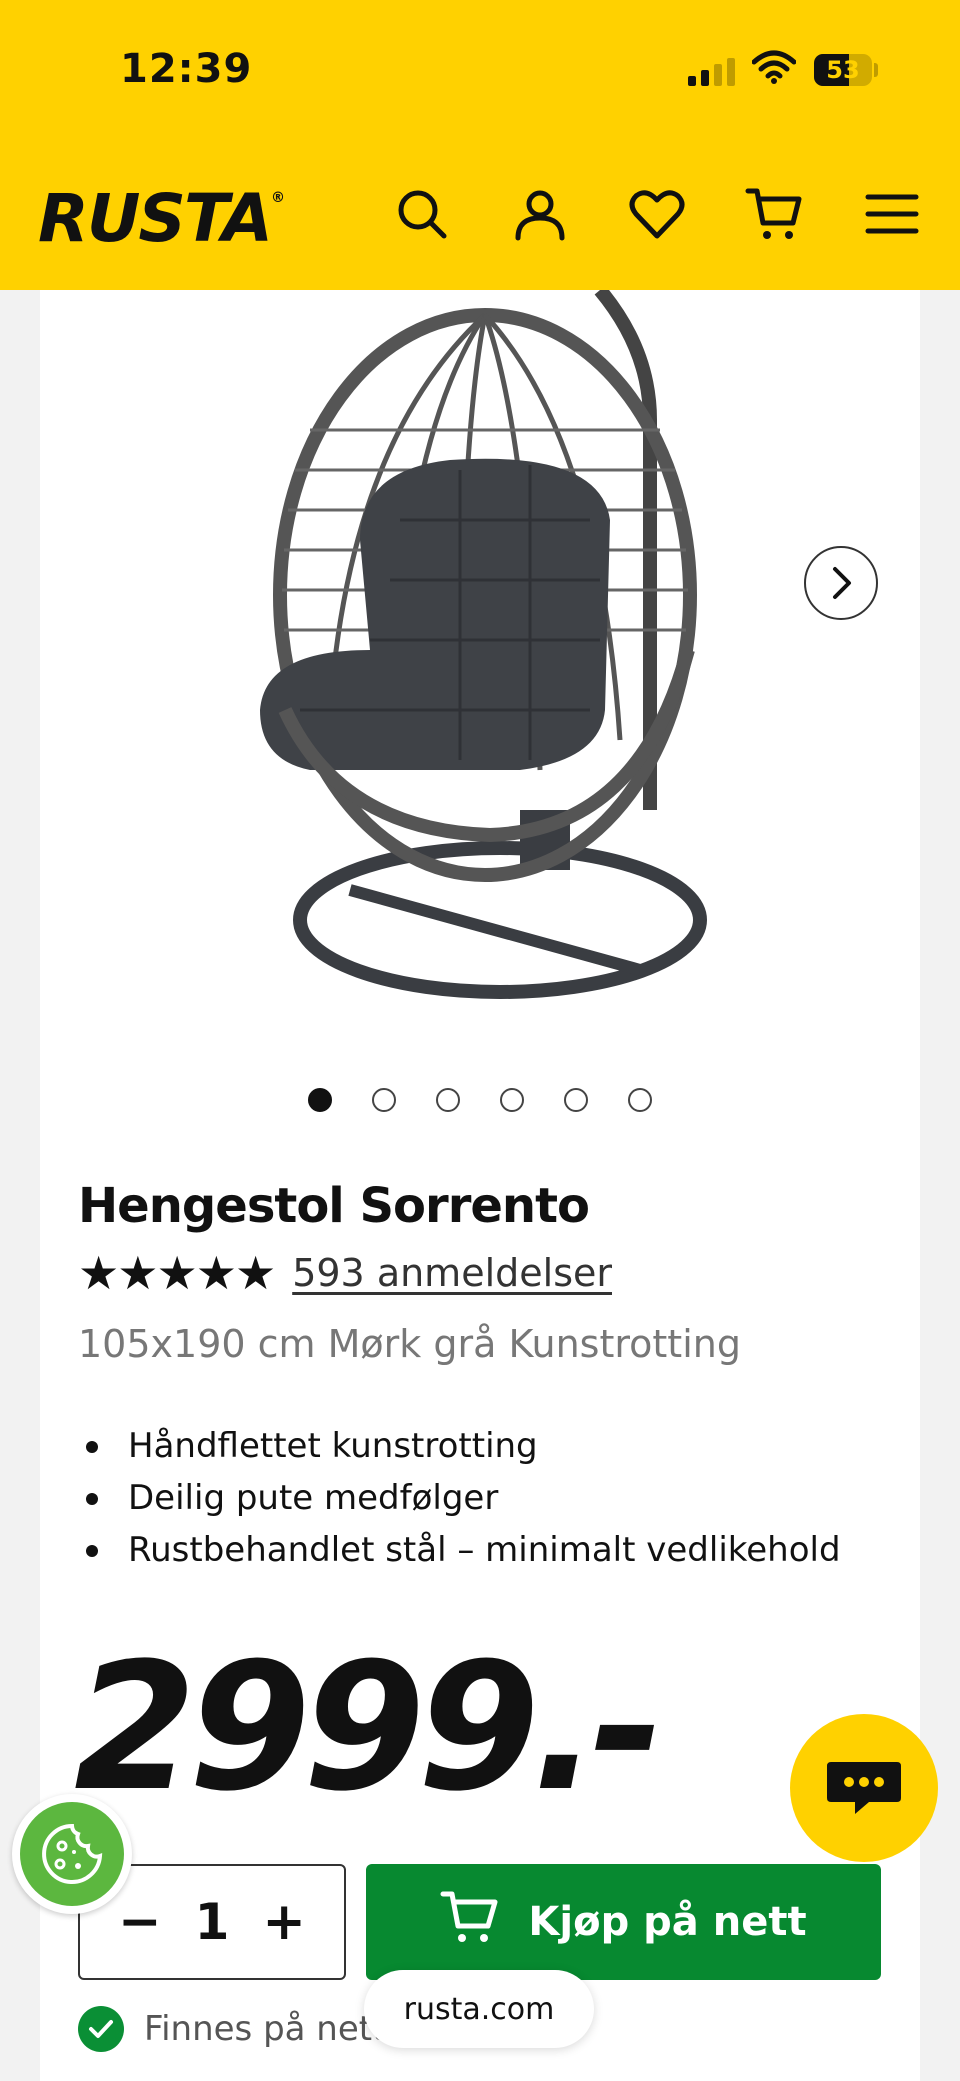 The width and height of the screenshot is (960, 2081). I want to click on product-variant: 105x190 cm Mørk grå Kunstrotting, so click(409, 1344).